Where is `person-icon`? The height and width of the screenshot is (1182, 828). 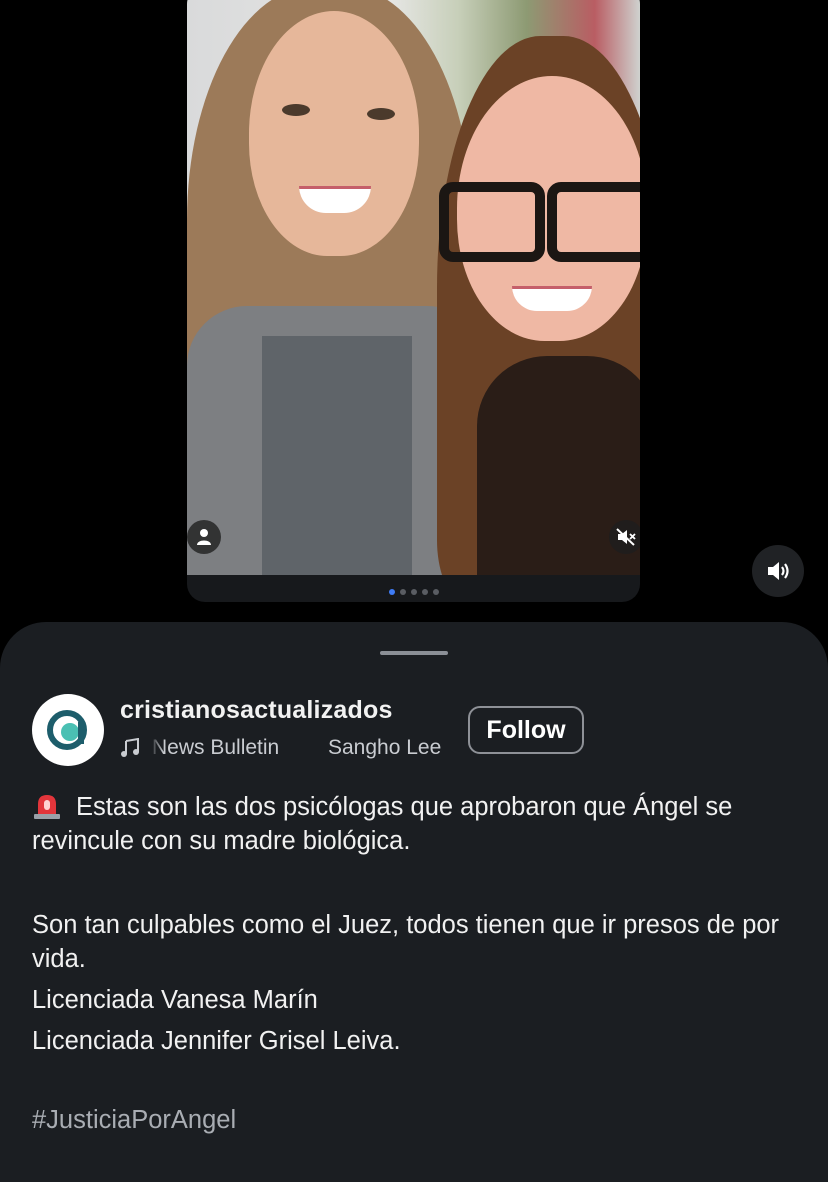 person-icon is located at coordinates (204, 537).